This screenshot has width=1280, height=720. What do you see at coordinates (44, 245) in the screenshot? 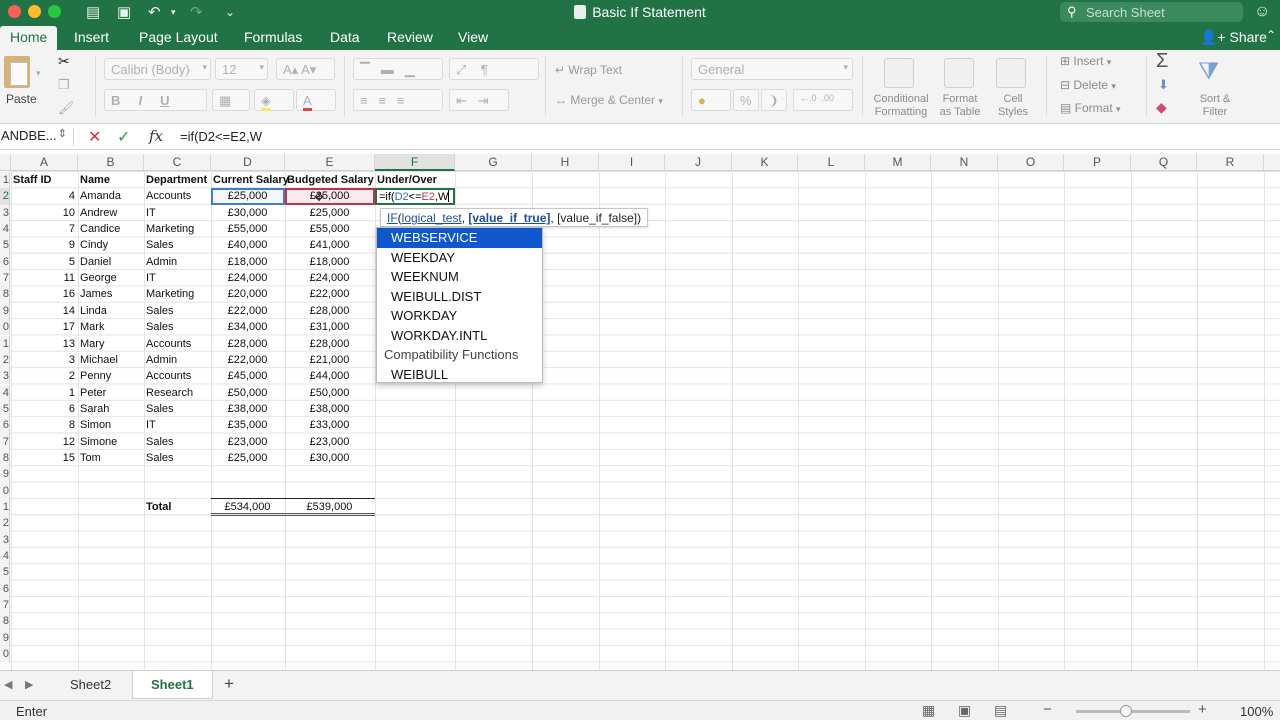
I see `staff-id-cell: 9` at bounding box center [44, 245].